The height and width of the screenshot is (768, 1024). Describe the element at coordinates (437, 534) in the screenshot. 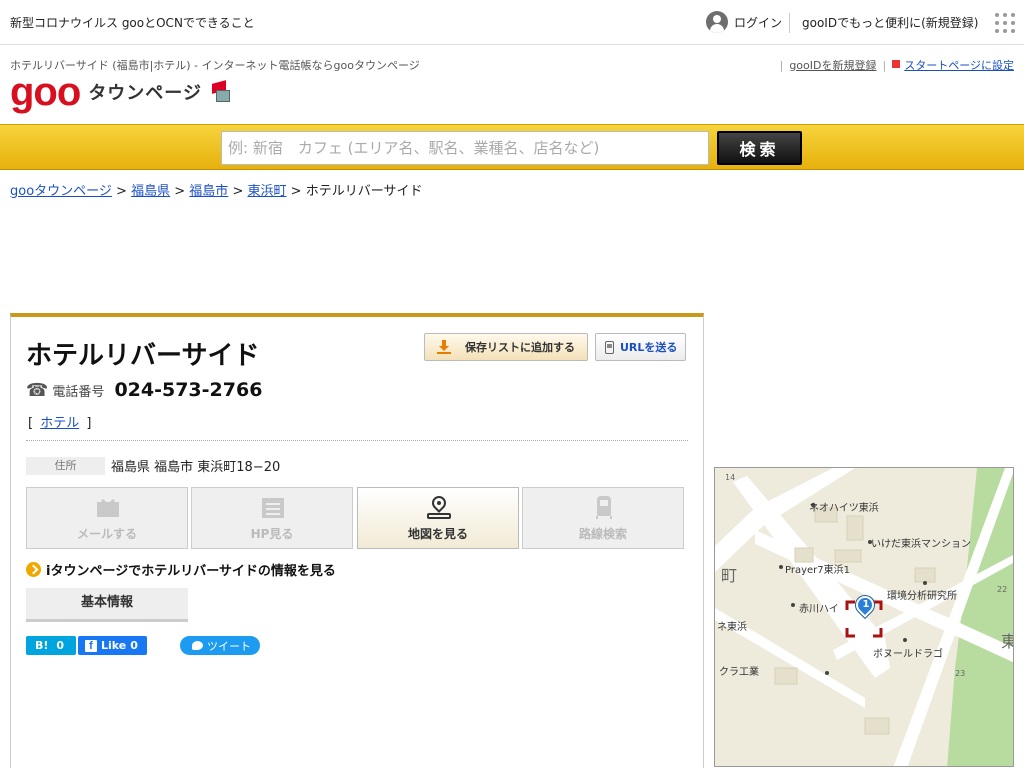

I see `map-label: 地図を見る` at that location.